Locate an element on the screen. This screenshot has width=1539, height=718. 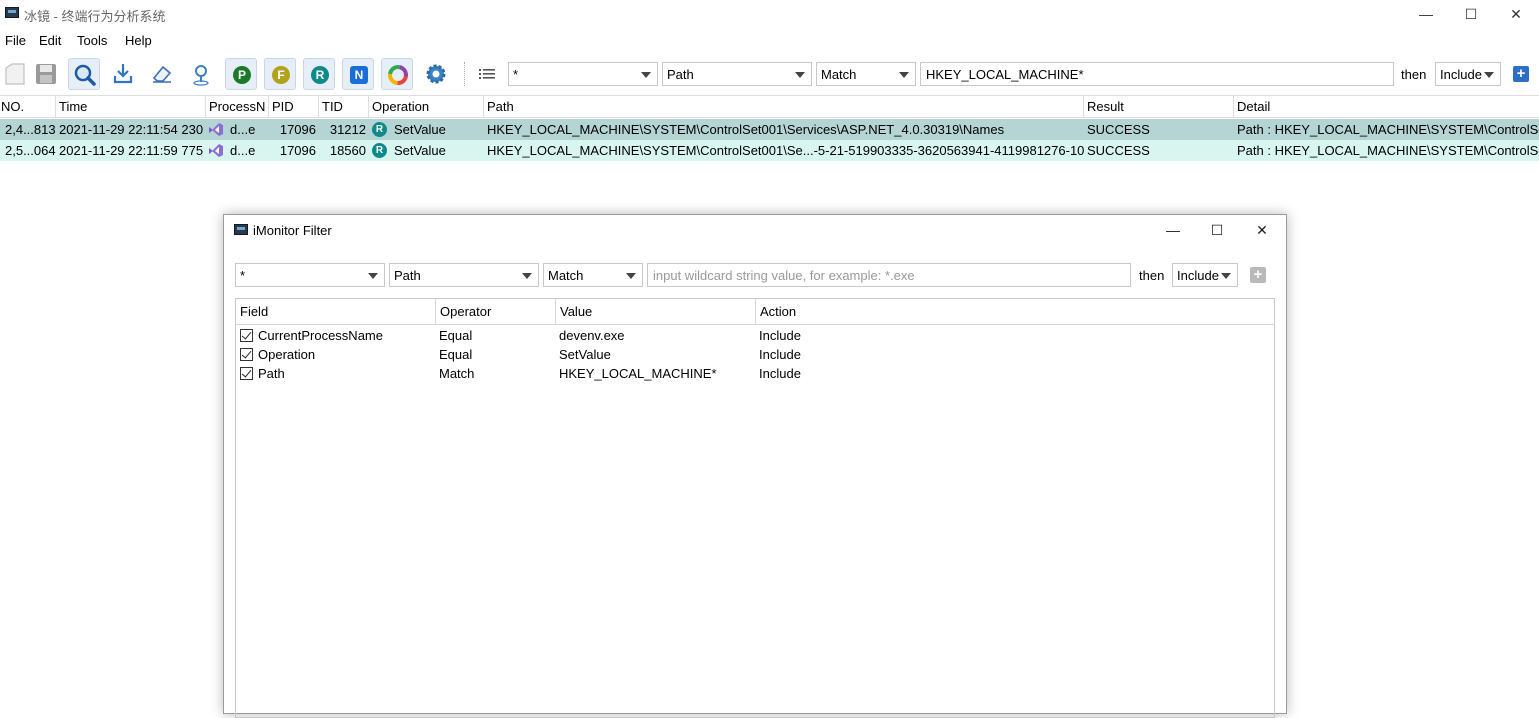
col-pid: PID is located at coordinates (294, 107).